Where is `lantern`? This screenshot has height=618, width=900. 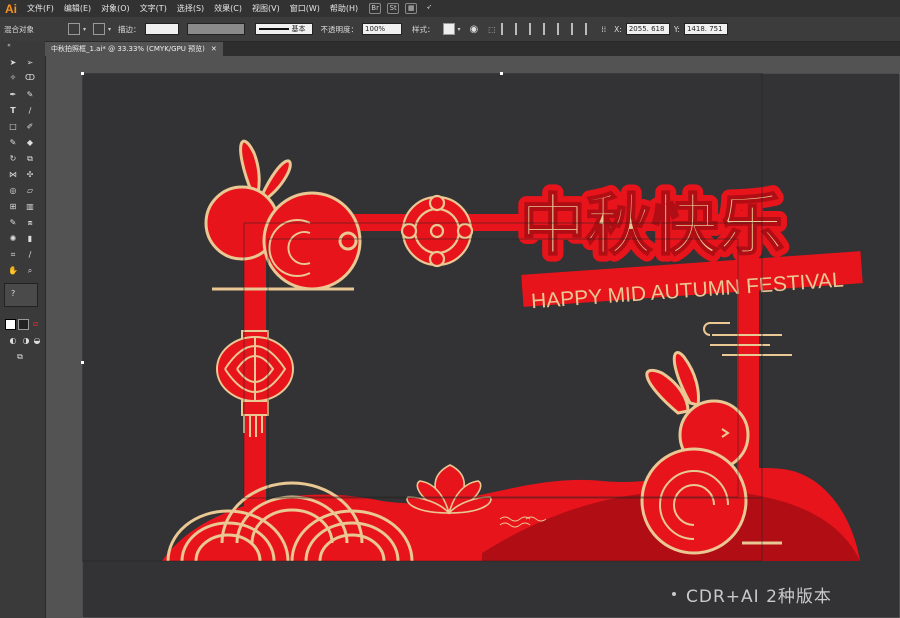
lantern is located at coordinates (255, 383).